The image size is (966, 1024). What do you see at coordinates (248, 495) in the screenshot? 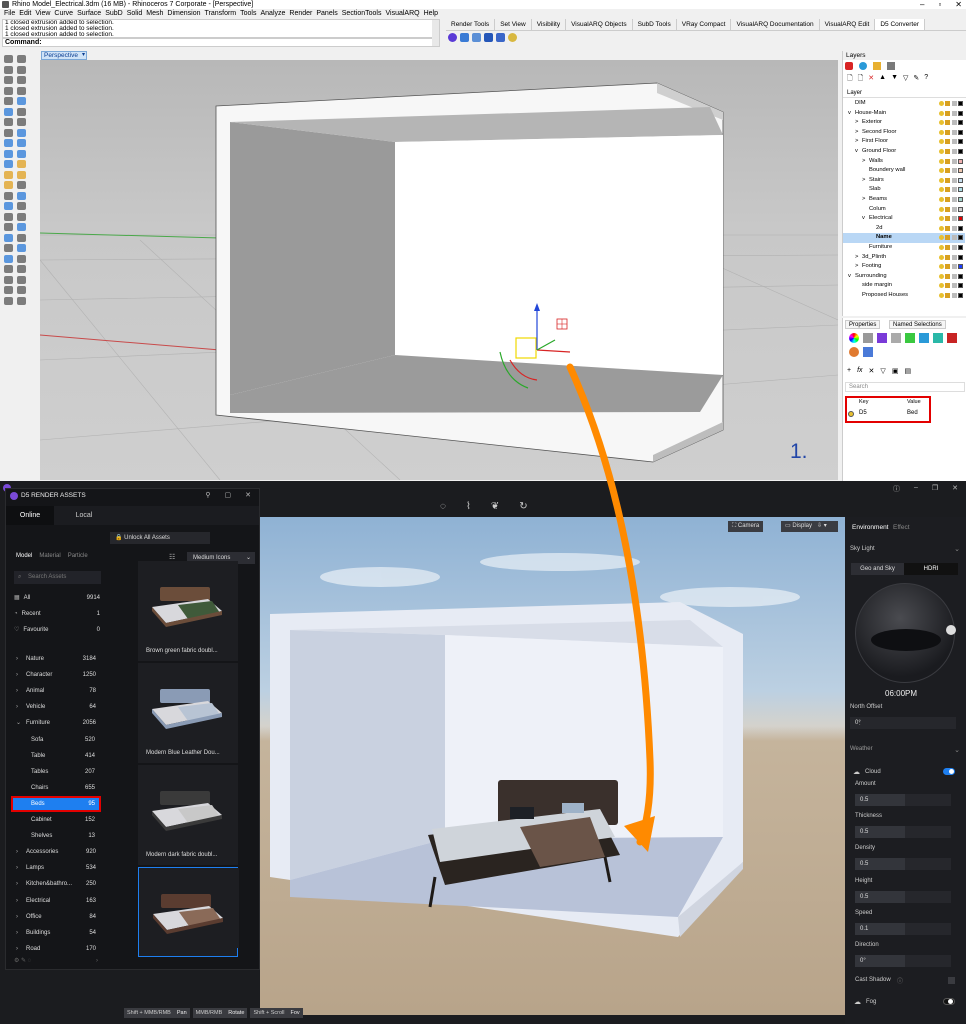
I see `assets-close-icon: ✕` at bounding box center [248, 495].